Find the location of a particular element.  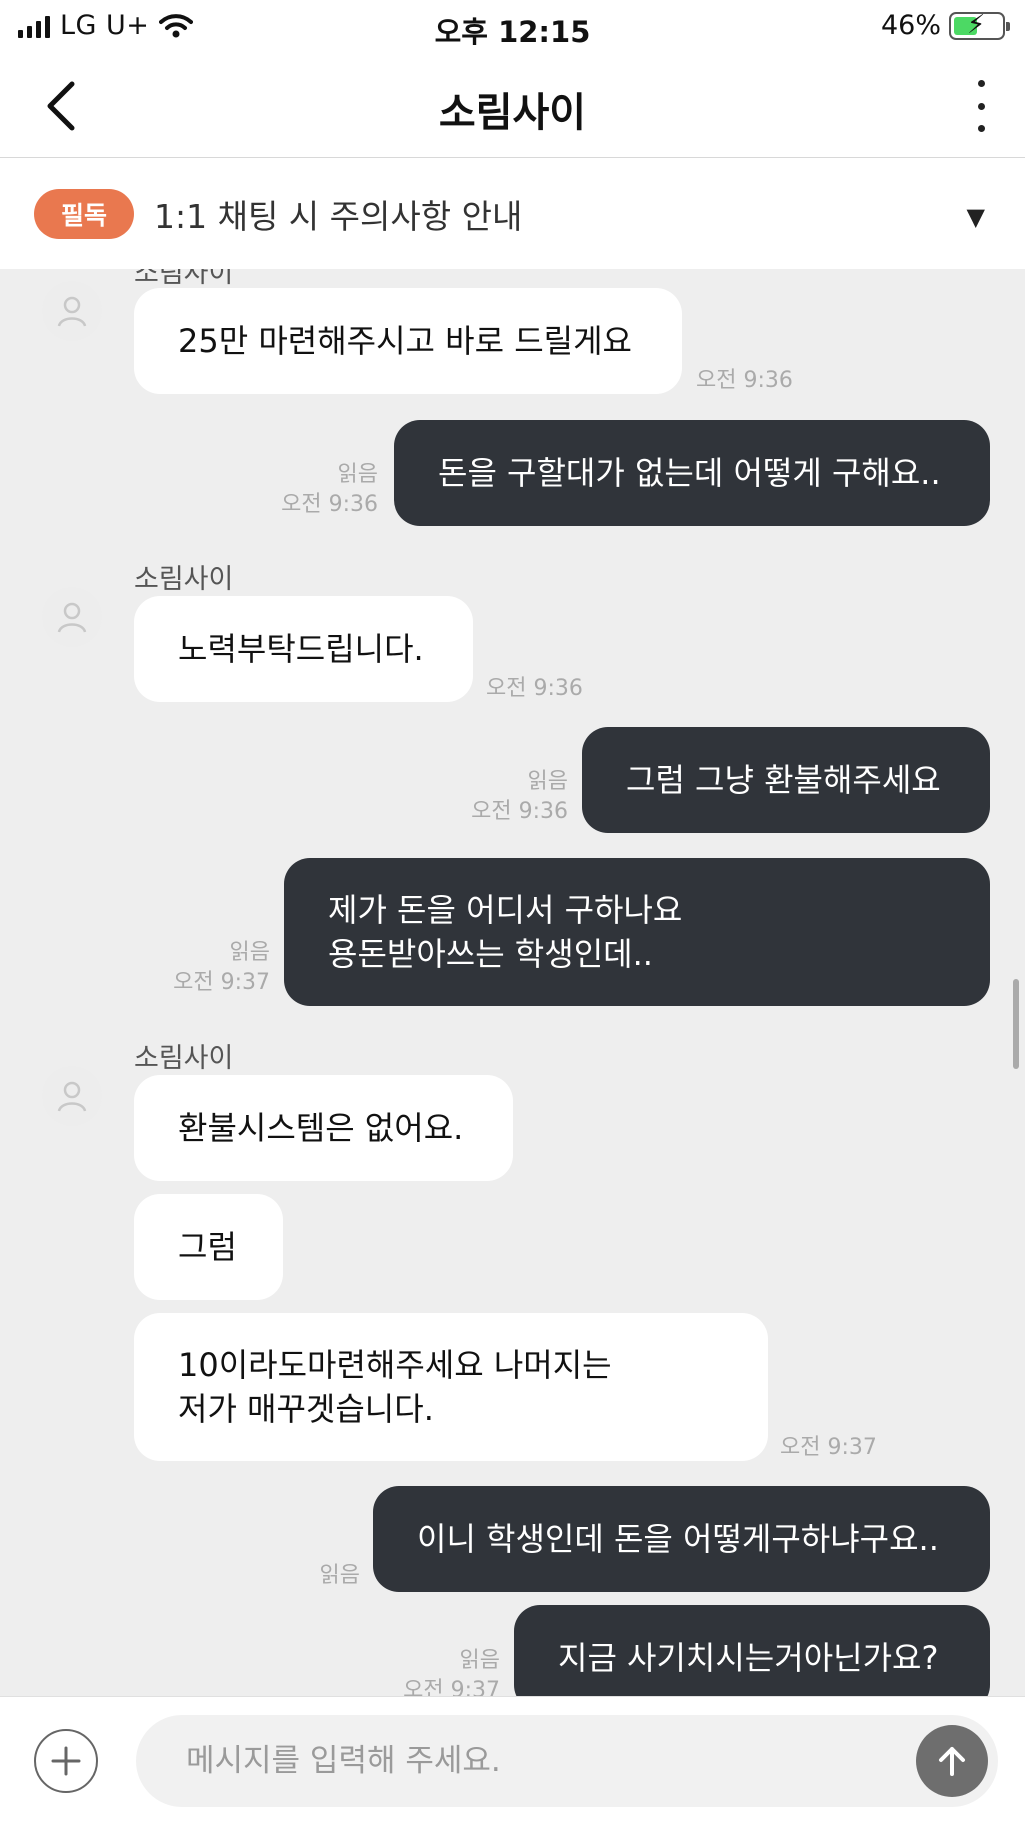

message-text-line: 용돈받아쓰는 학생인데.. is located at coordinates (490, 954).